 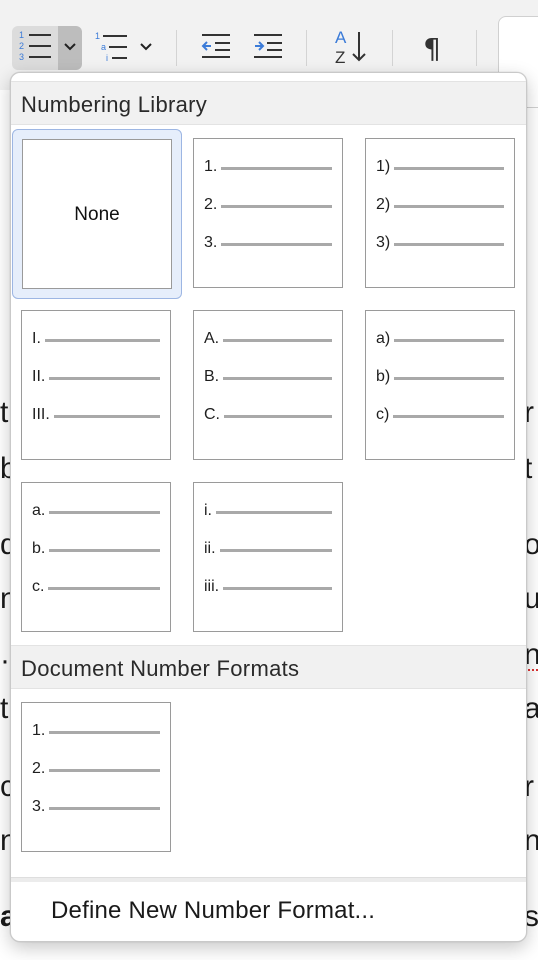 I want to click on menu-divider, so click(x=268, y=879).